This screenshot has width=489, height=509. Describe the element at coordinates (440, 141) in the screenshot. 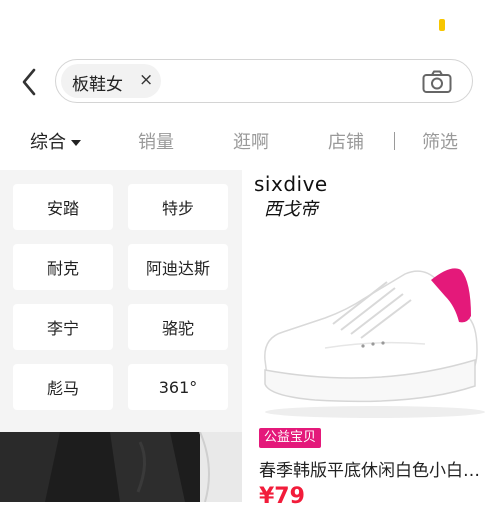

I see `sort-tab-filter: 筛选` at that location.